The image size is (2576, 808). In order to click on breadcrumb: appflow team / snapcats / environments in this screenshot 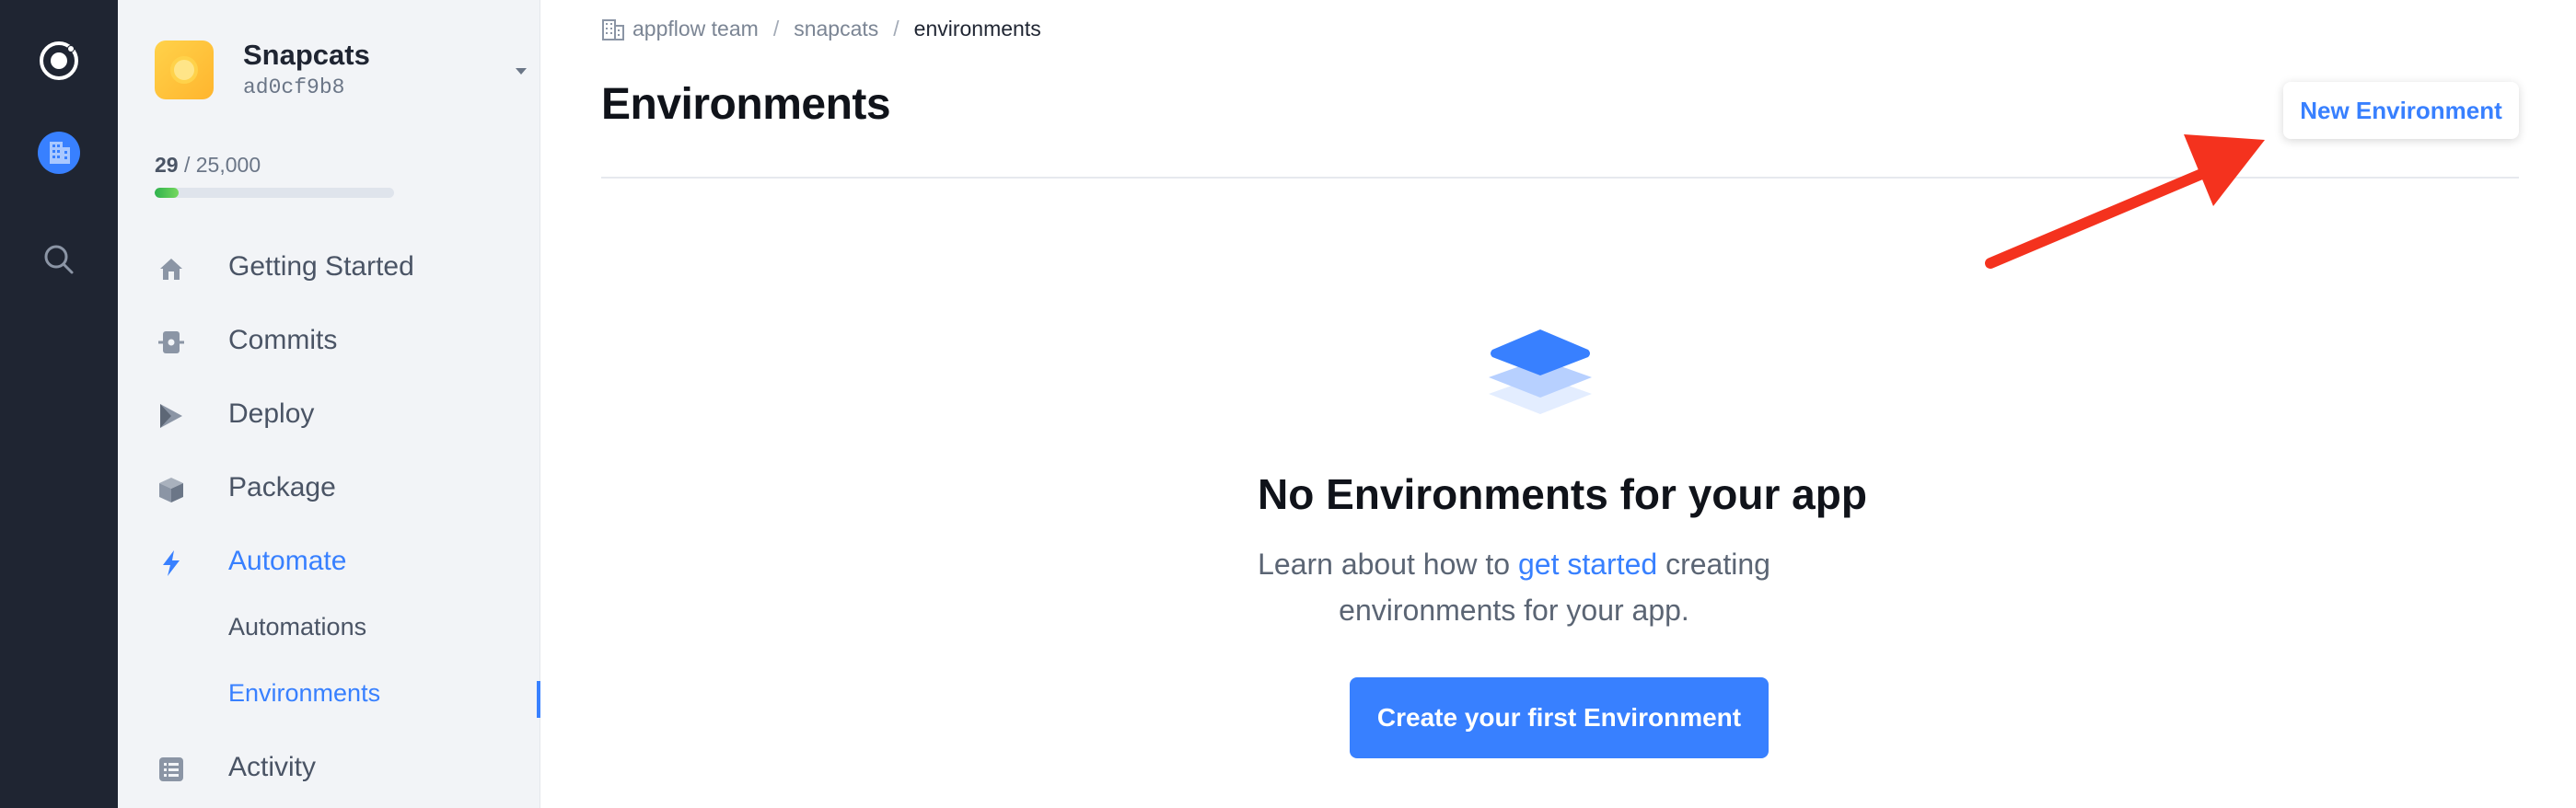, I will do `click(821, 29)`.